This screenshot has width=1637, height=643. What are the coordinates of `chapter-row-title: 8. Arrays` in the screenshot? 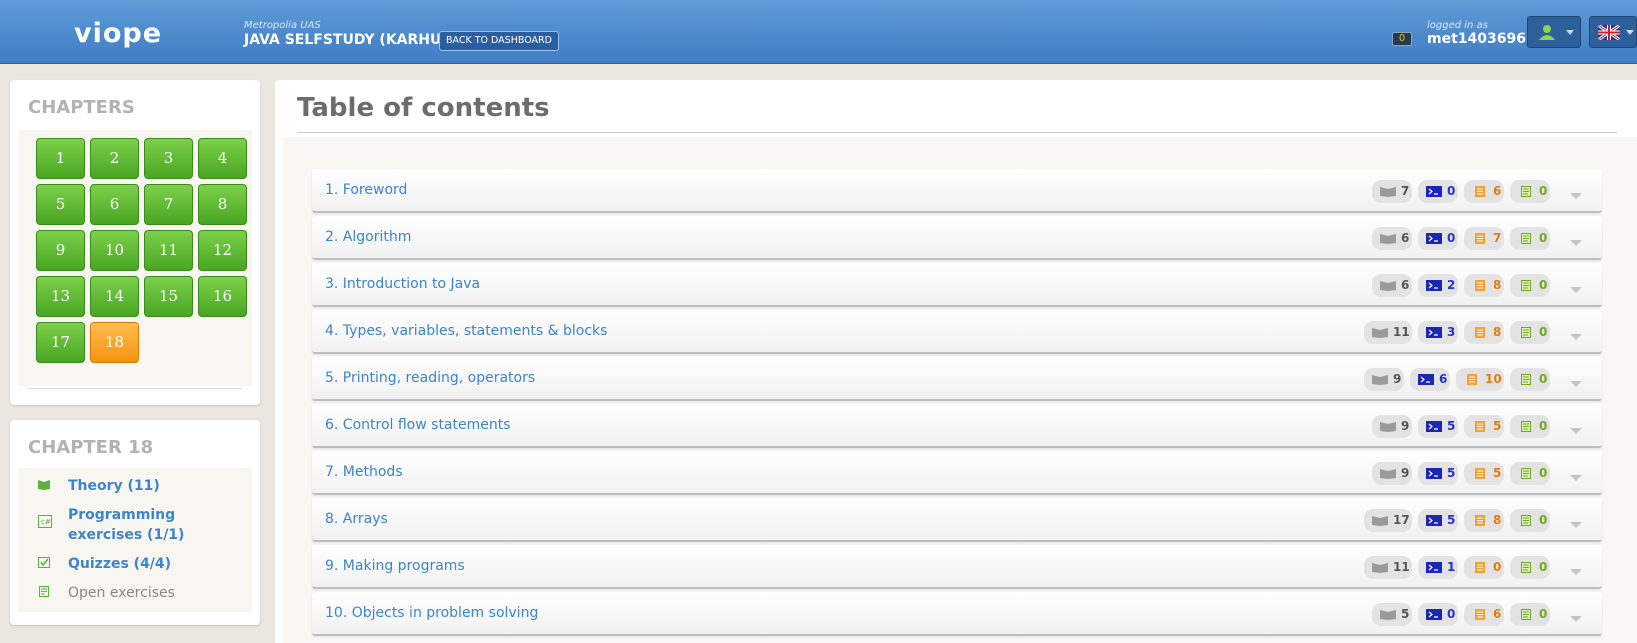 It's located at (356, 519).